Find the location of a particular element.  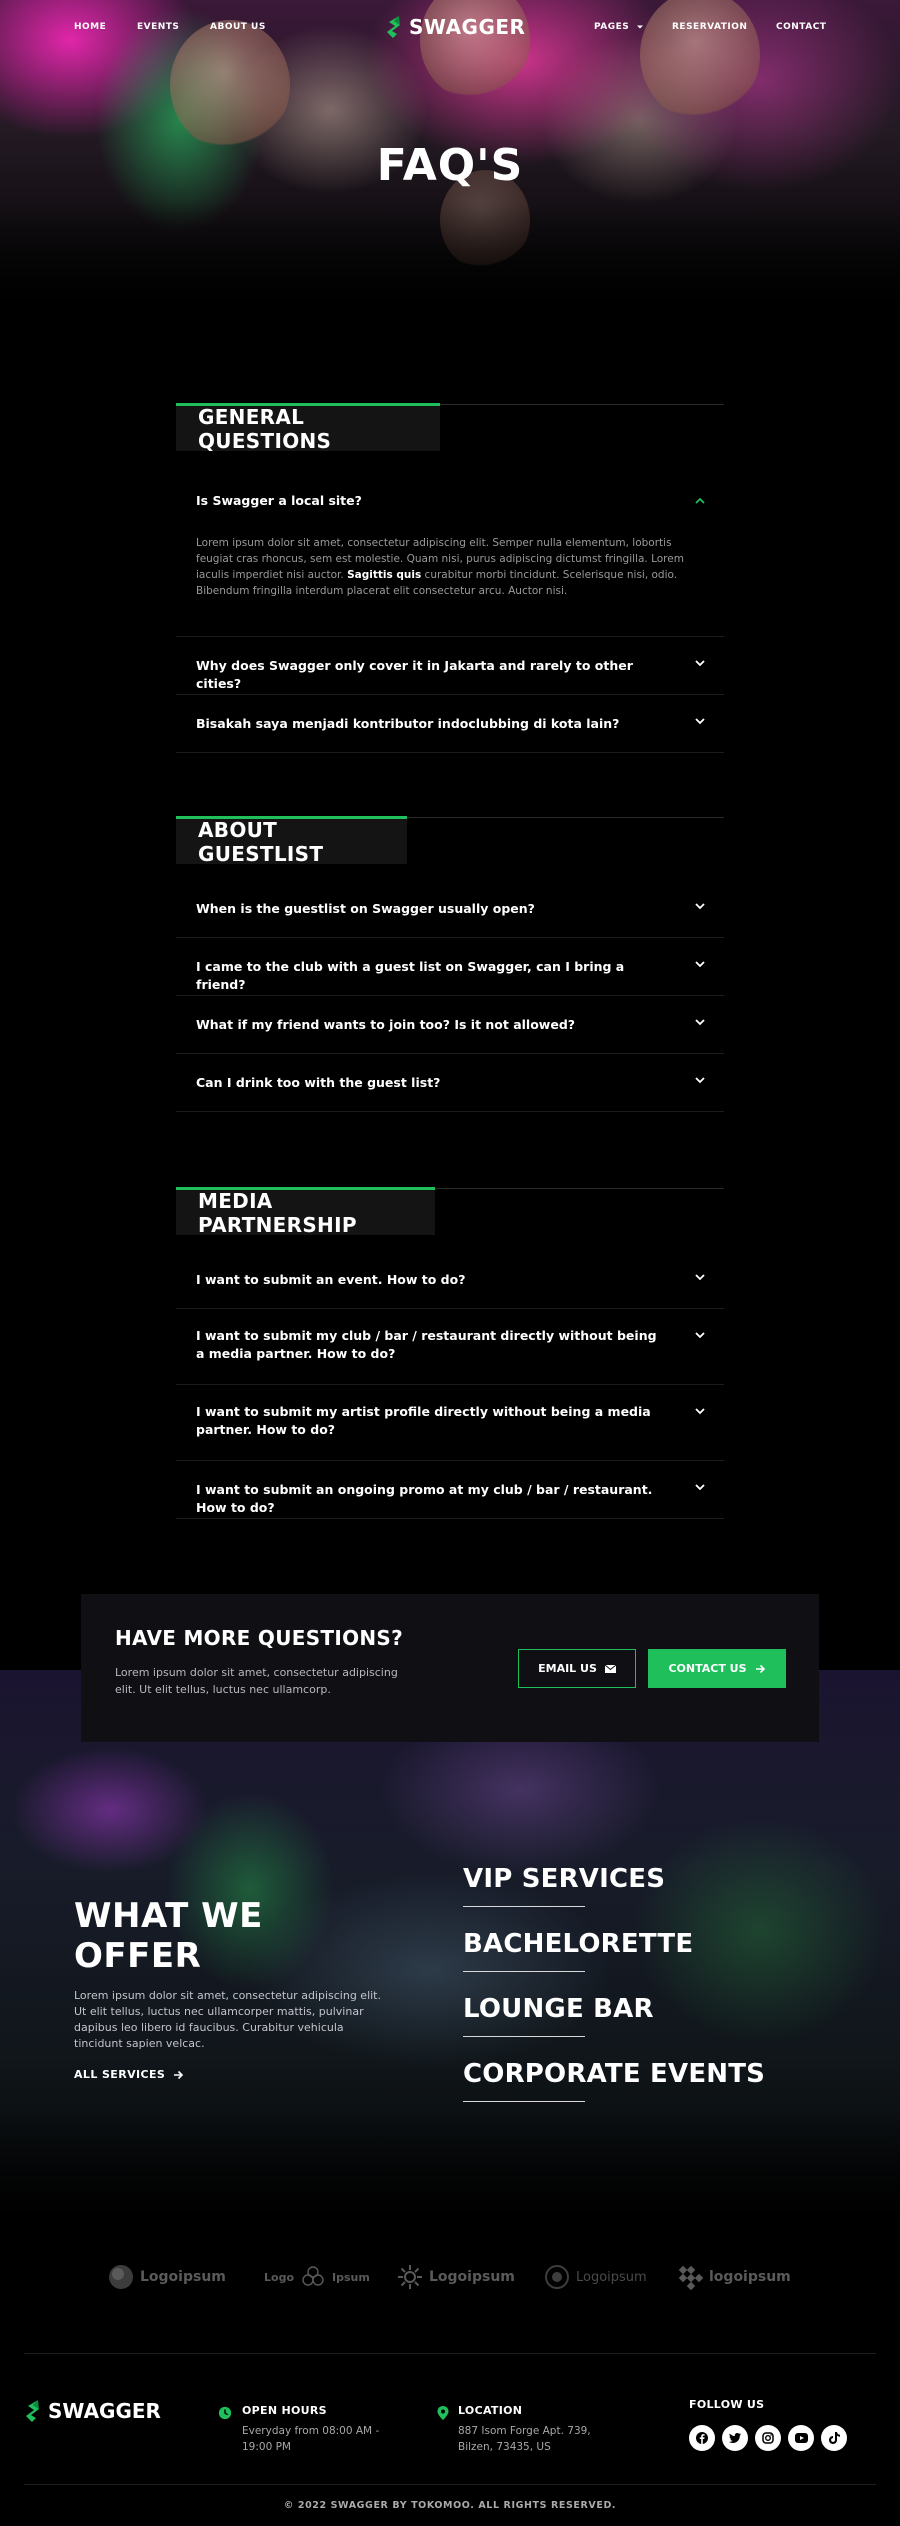

nav-events: EVENTS is located at coordinates (158, 27).